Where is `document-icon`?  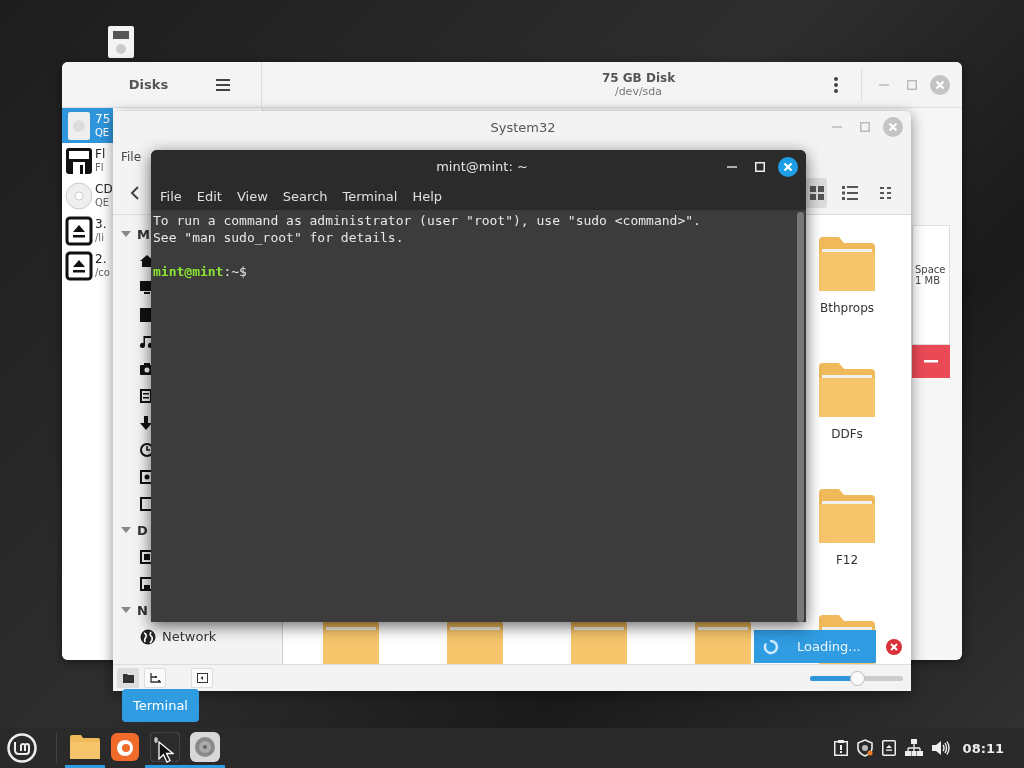 document-icon is located at coordinates (146, 314).